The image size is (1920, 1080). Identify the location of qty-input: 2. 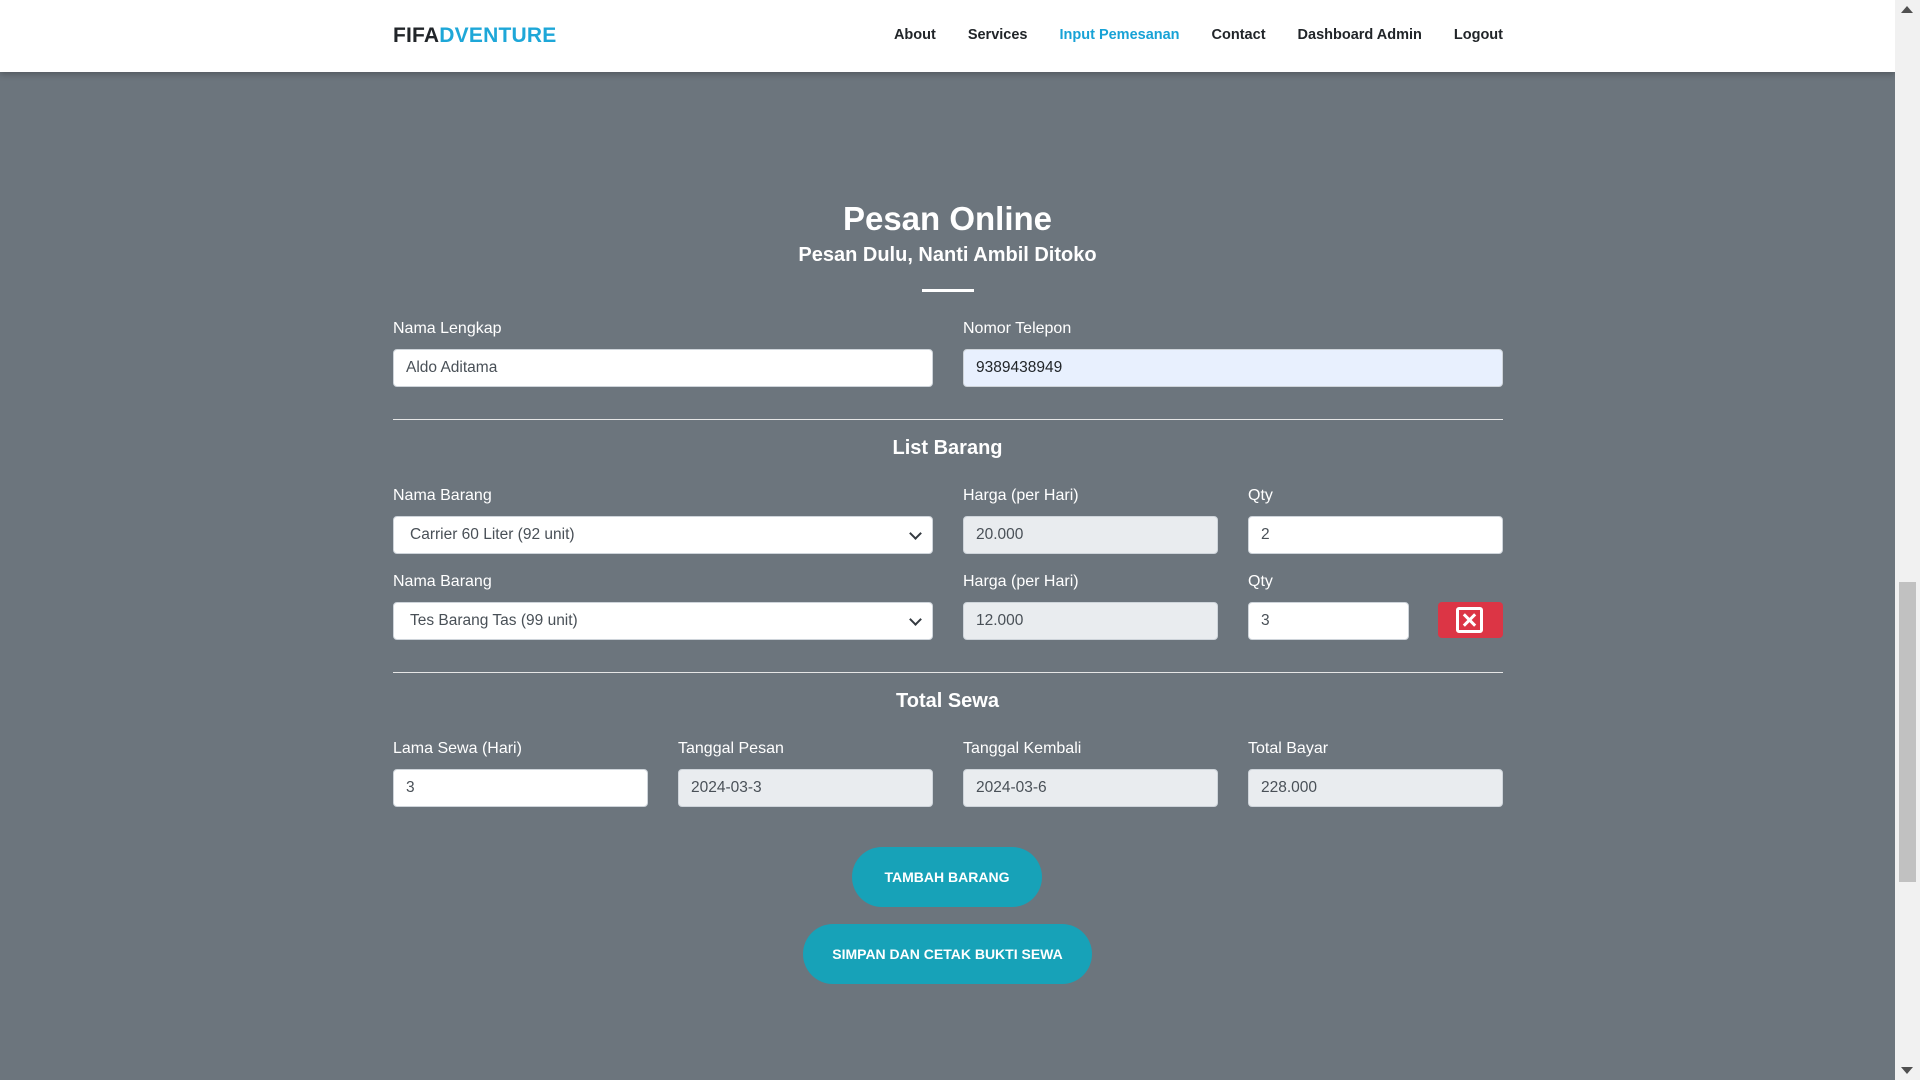
(1375, 535).